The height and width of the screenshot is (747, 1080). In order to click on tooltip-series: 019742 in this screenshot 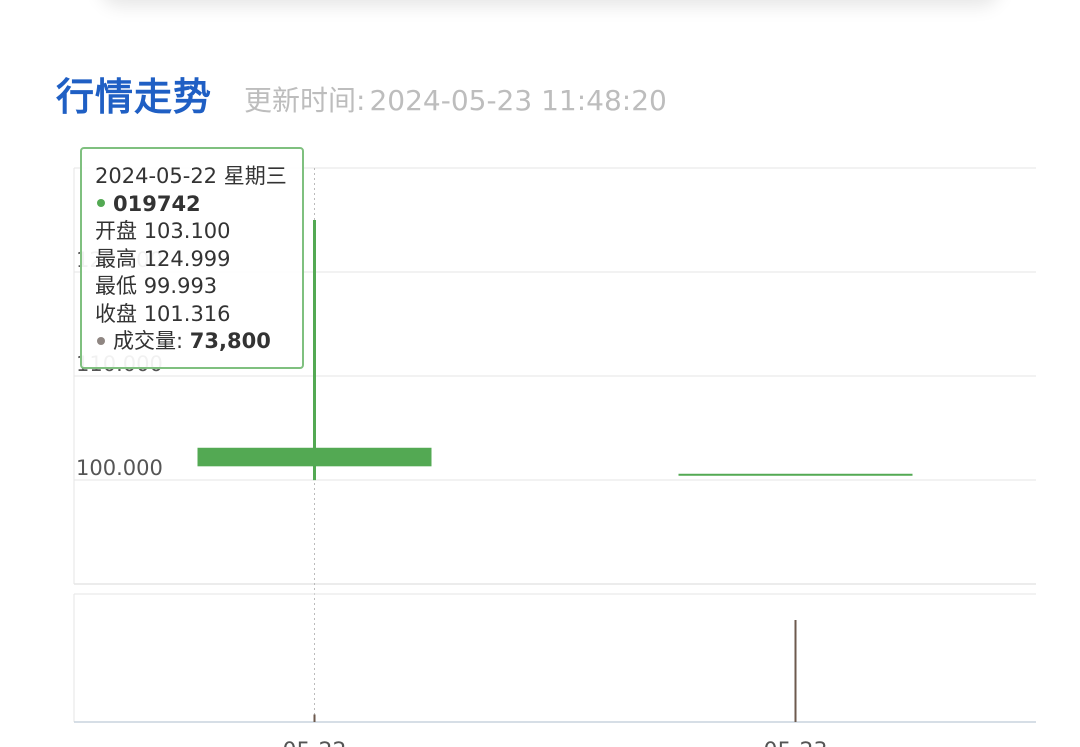, I will do `click(198, 205)`.